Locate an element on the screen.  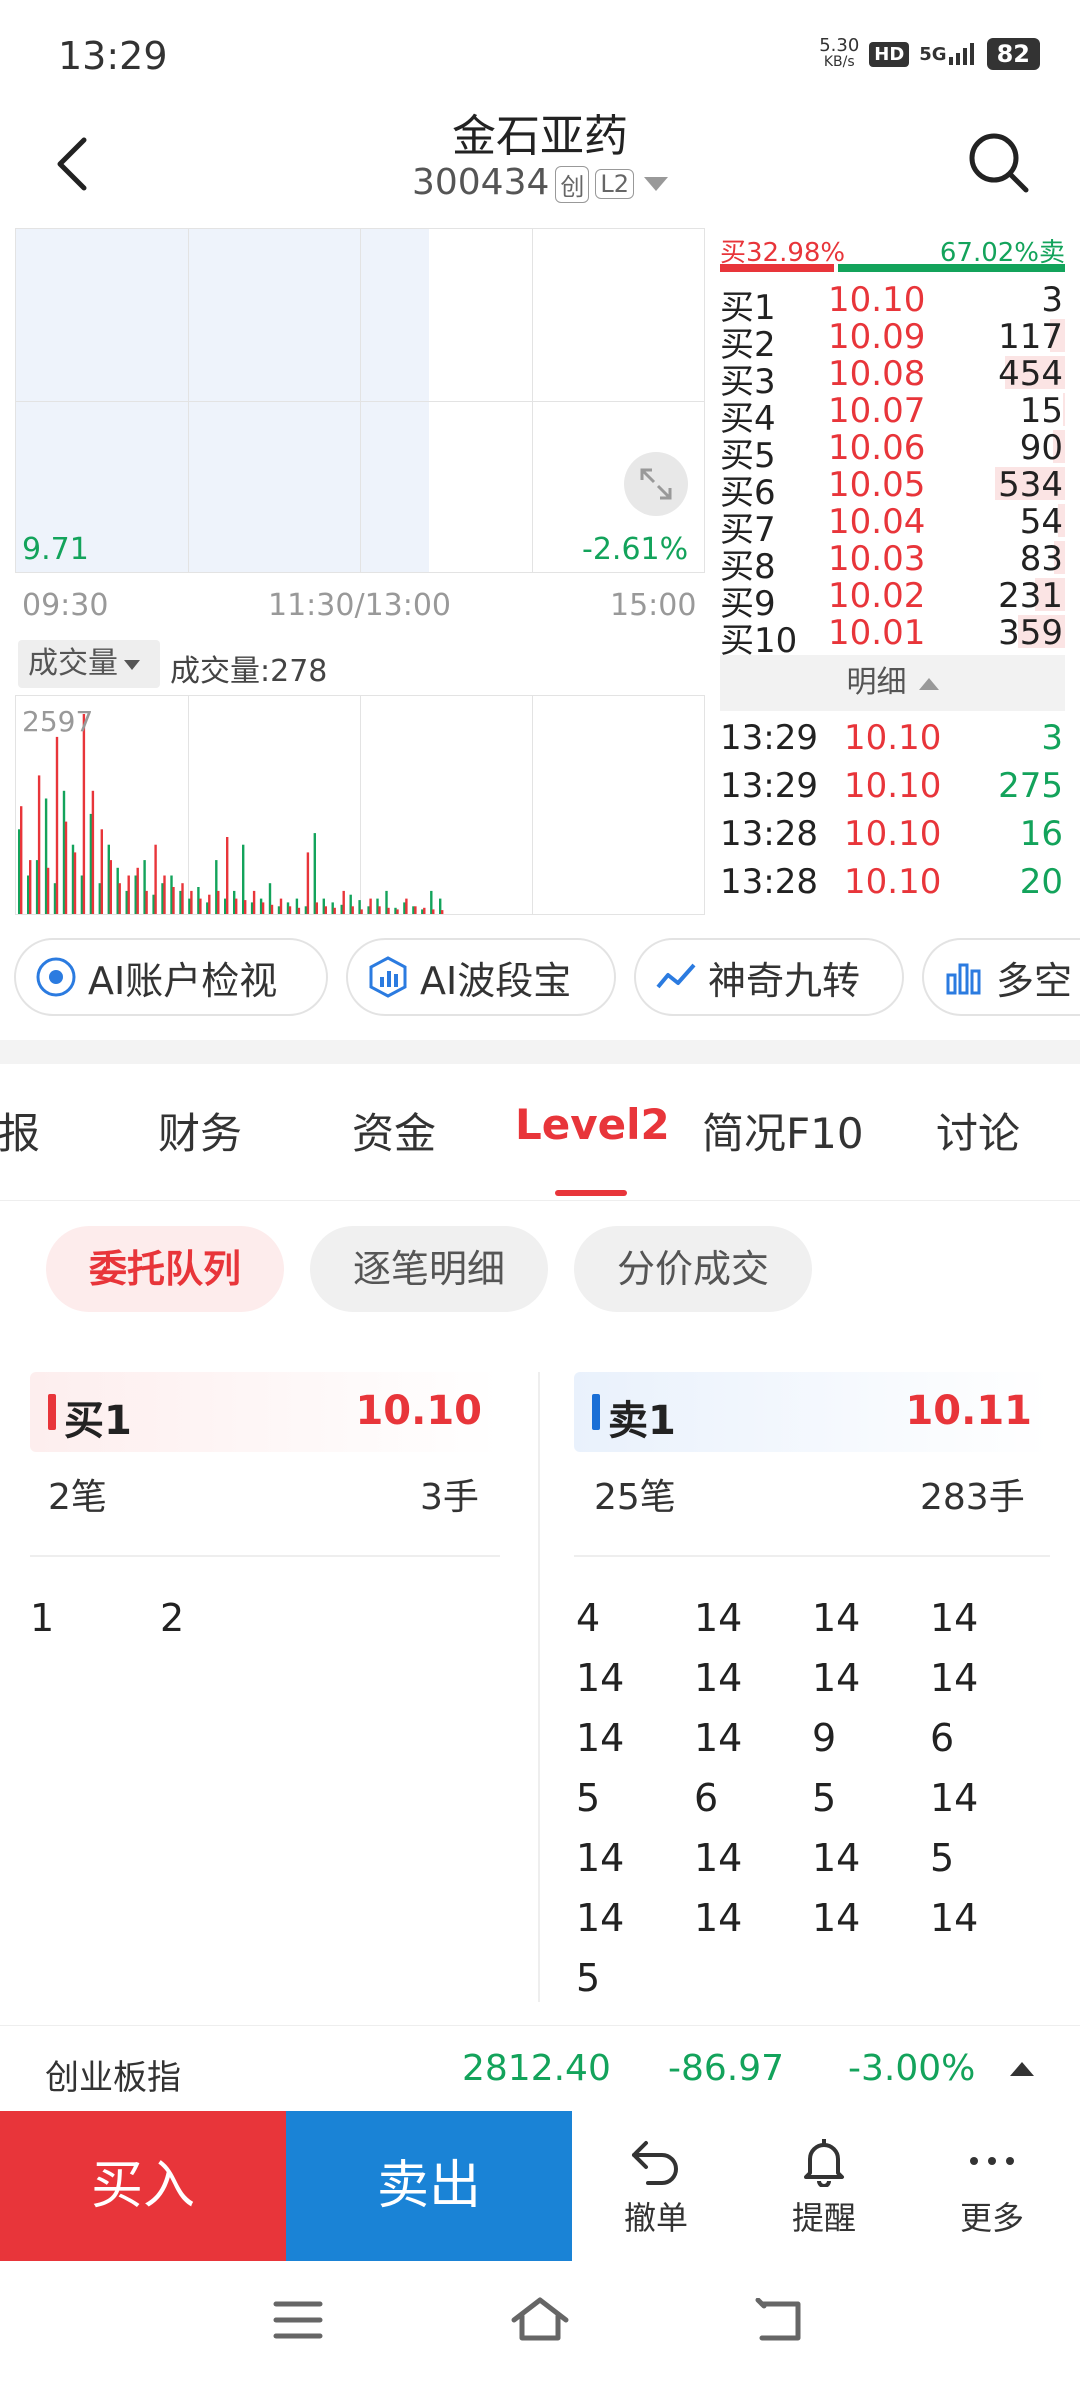
cancel-order-label: 撤单 is located at coordinates (655, 2218).